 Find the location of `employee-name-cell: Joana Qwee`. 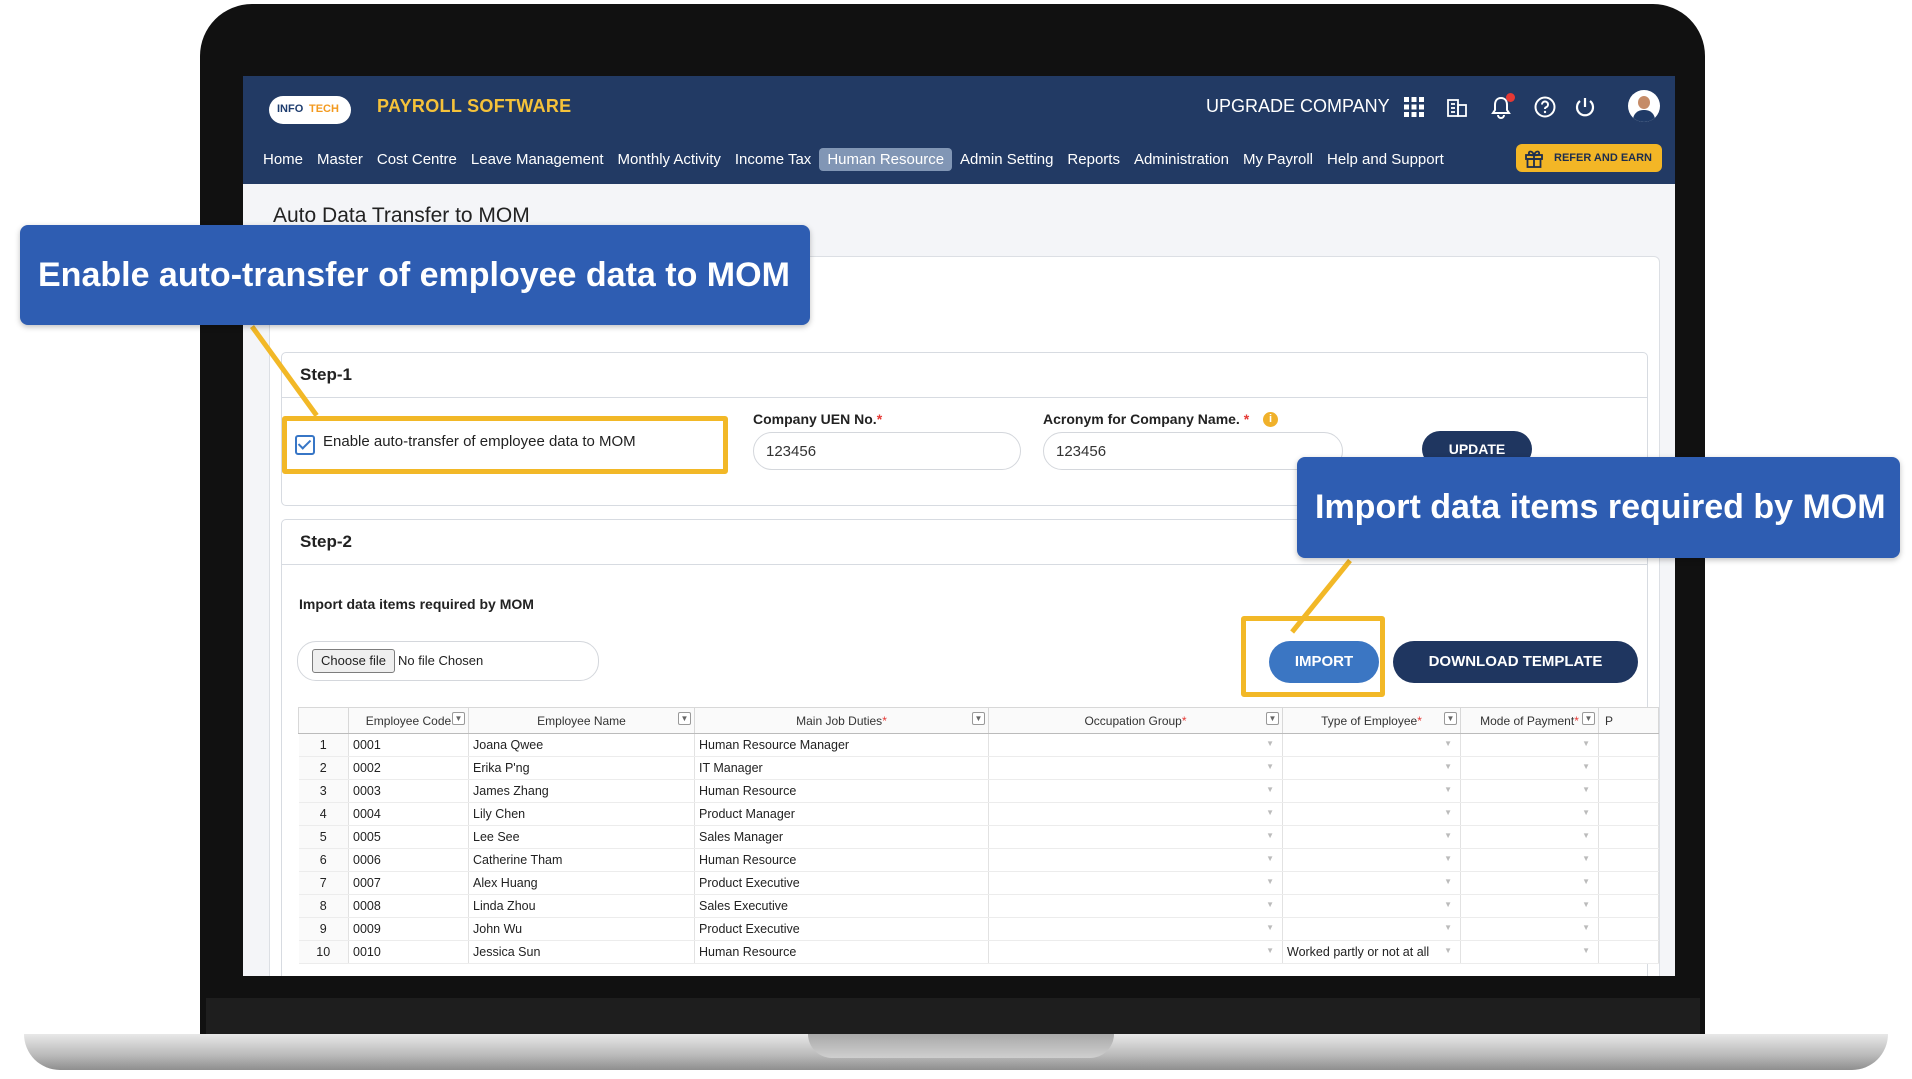

employee-name-cell: Joana Qwee is located at coordinates (581, 745).